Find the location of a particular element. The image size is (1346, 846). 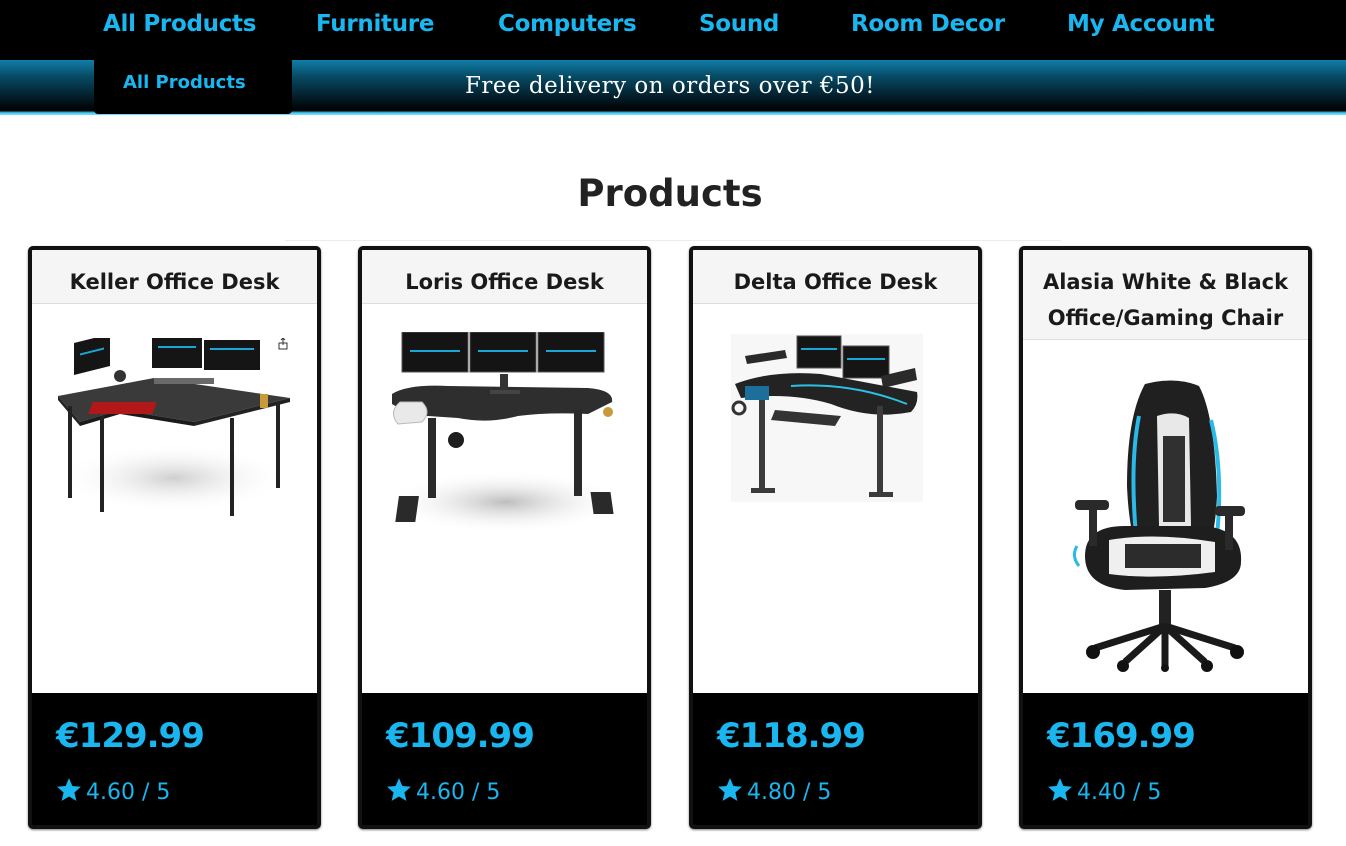

nav-link-room-decor: Room Decor is located at coordinates (928, 24).